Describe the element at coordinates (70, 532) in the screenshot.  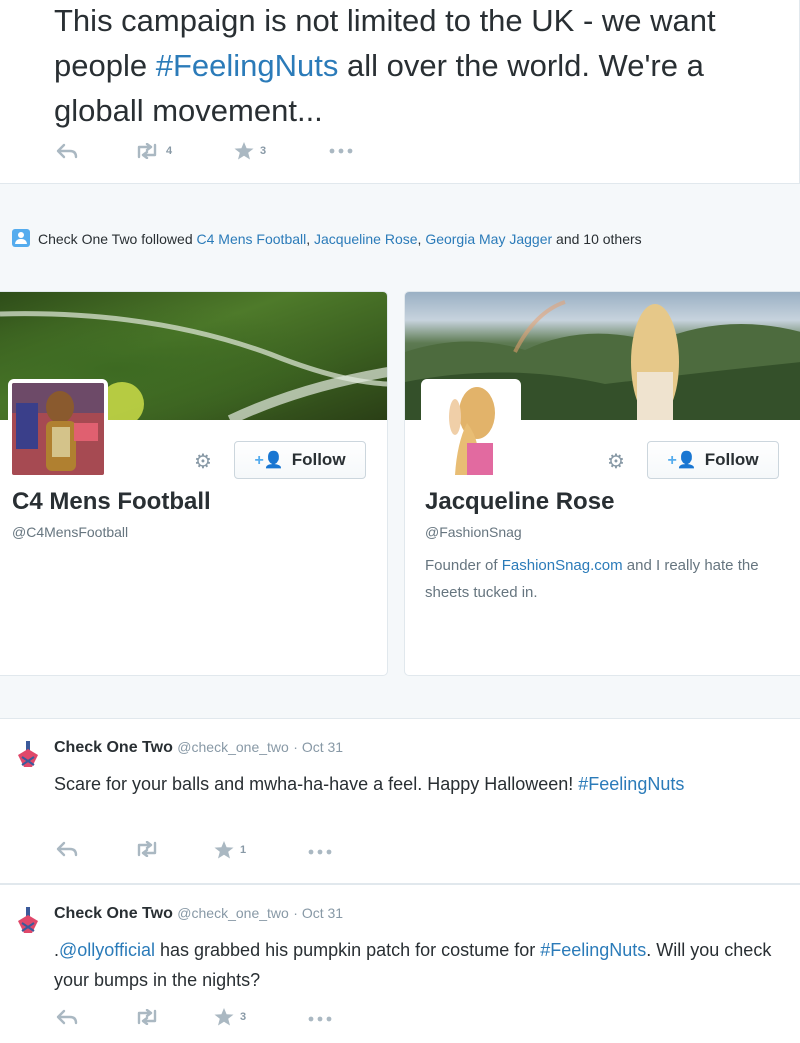
I see `profile-handle: @C4MensFootball` at that location.